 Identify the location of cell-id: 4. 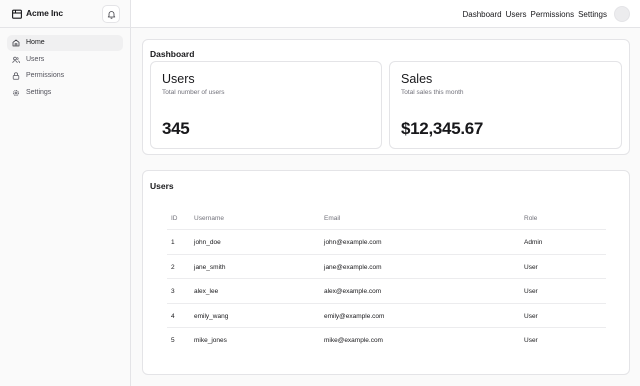
(173, 316).